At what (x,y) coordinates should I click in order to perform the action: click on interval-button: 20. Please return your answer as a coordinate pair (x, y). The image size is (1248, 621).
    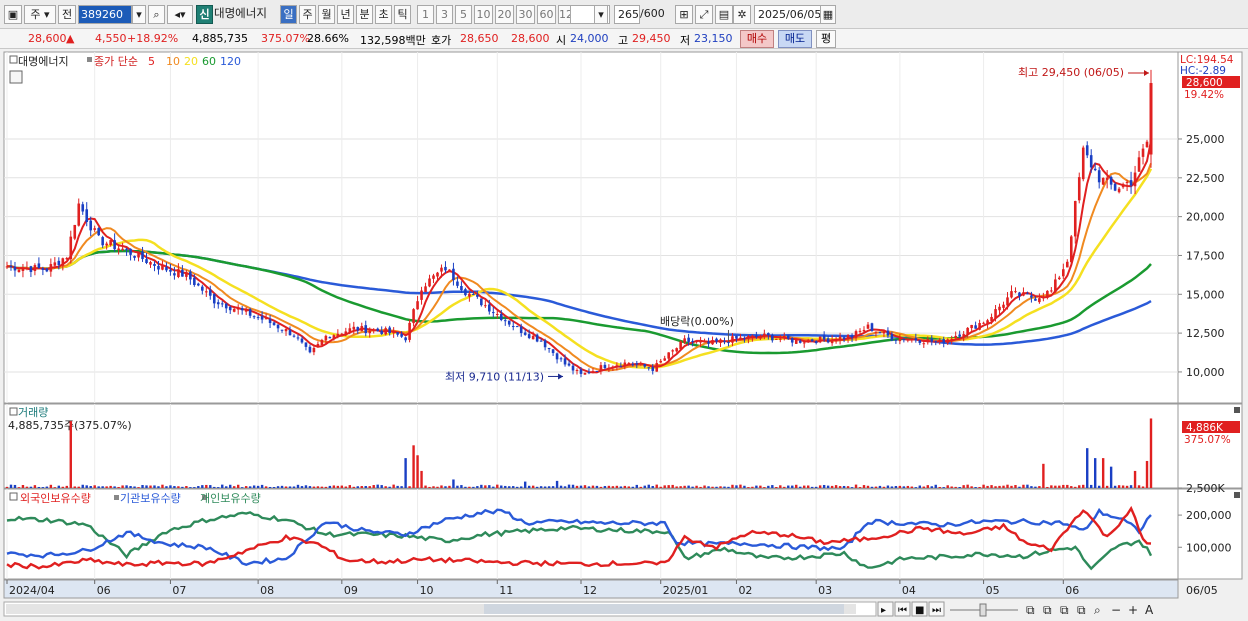
    Looking at the image, I should click on (504, 14).